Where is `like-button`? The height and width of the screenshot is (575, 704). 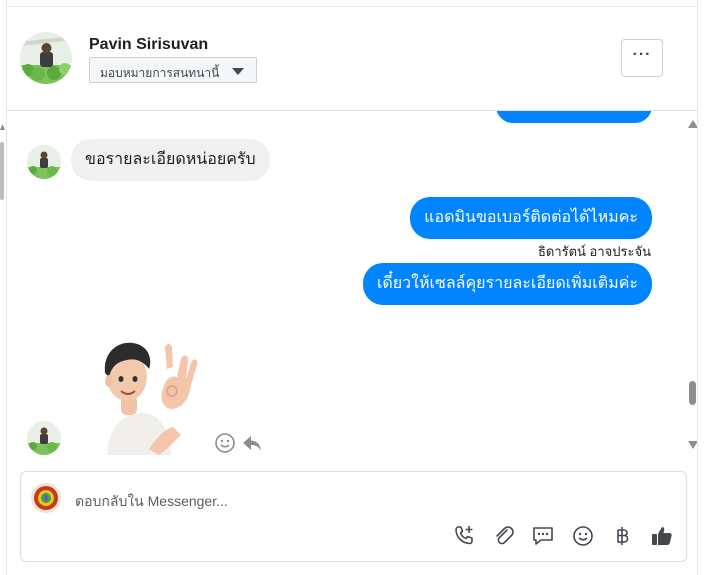 like-button is located at coordinates (662, 536).